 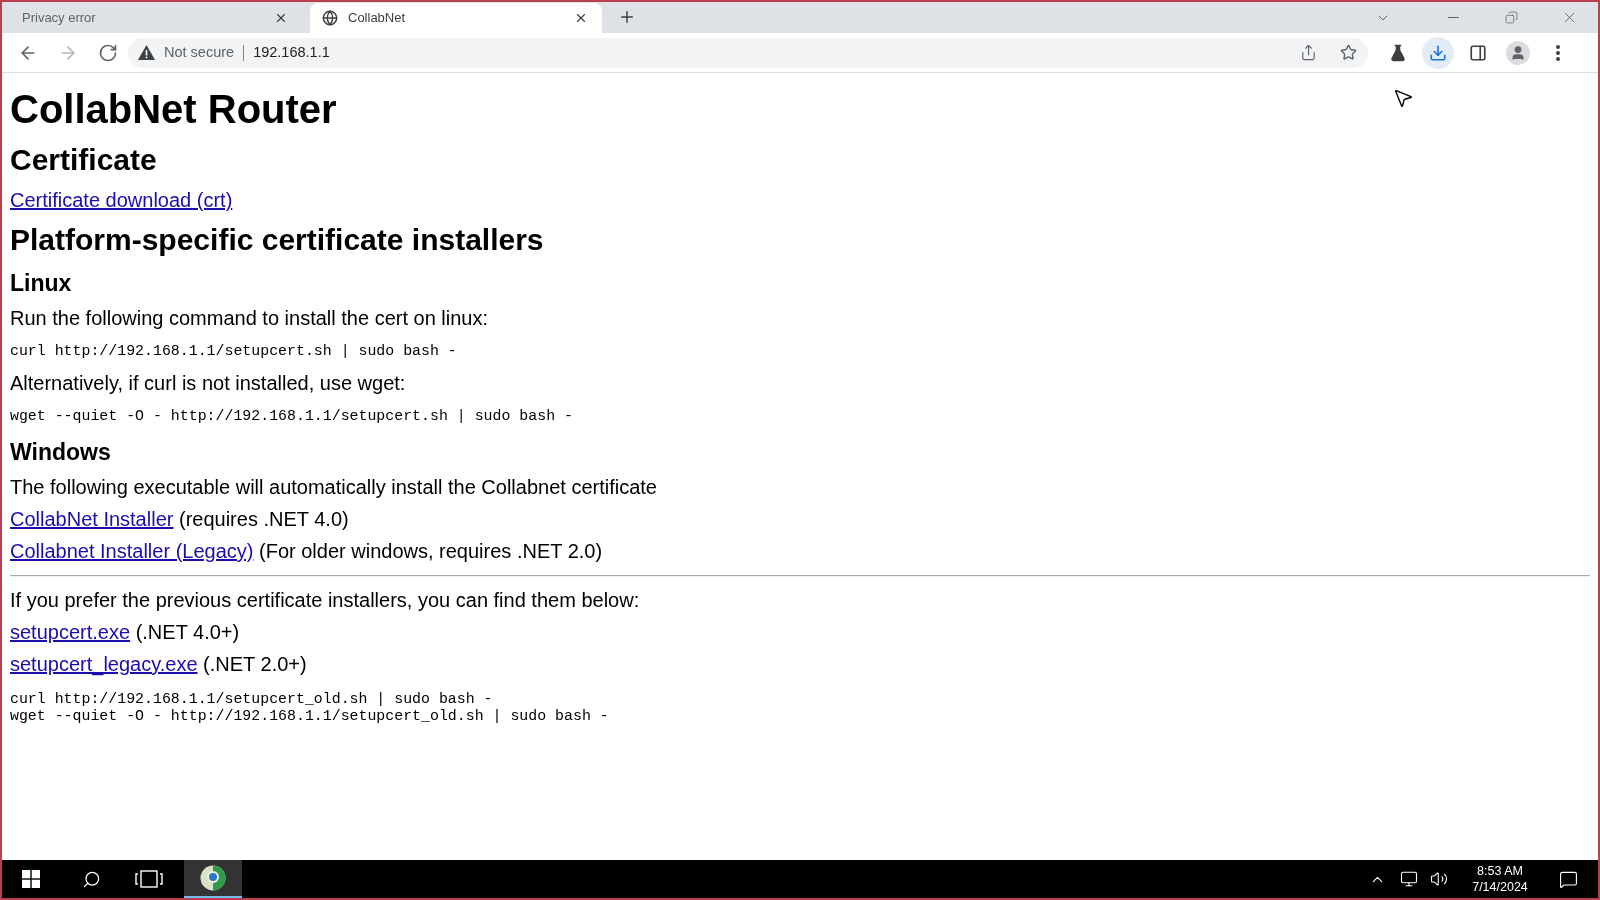 I want to click on security-label: Not secure, so click(x=199, y=52).